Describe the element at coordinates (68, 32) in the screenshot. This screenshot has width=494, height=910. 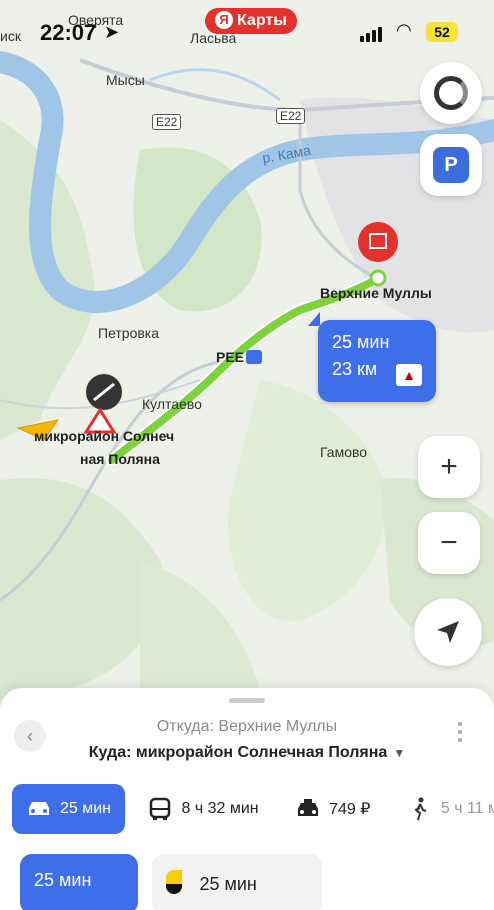
I see `status-time: 22:07` at that location.